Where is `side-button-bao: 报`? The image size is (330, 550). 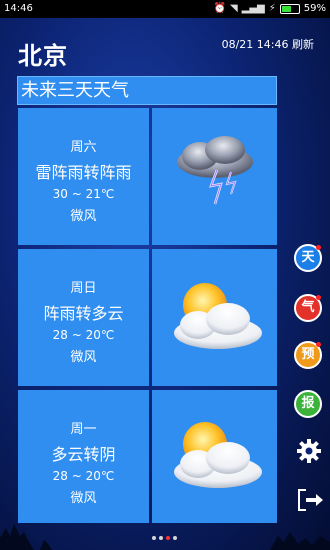 side-button-bao: 报 is located at coordinates (308, 404).